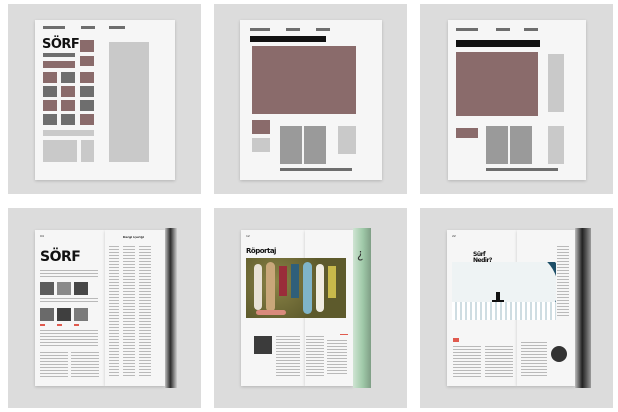  I want to click on portrait-photo, so click(263, 345).